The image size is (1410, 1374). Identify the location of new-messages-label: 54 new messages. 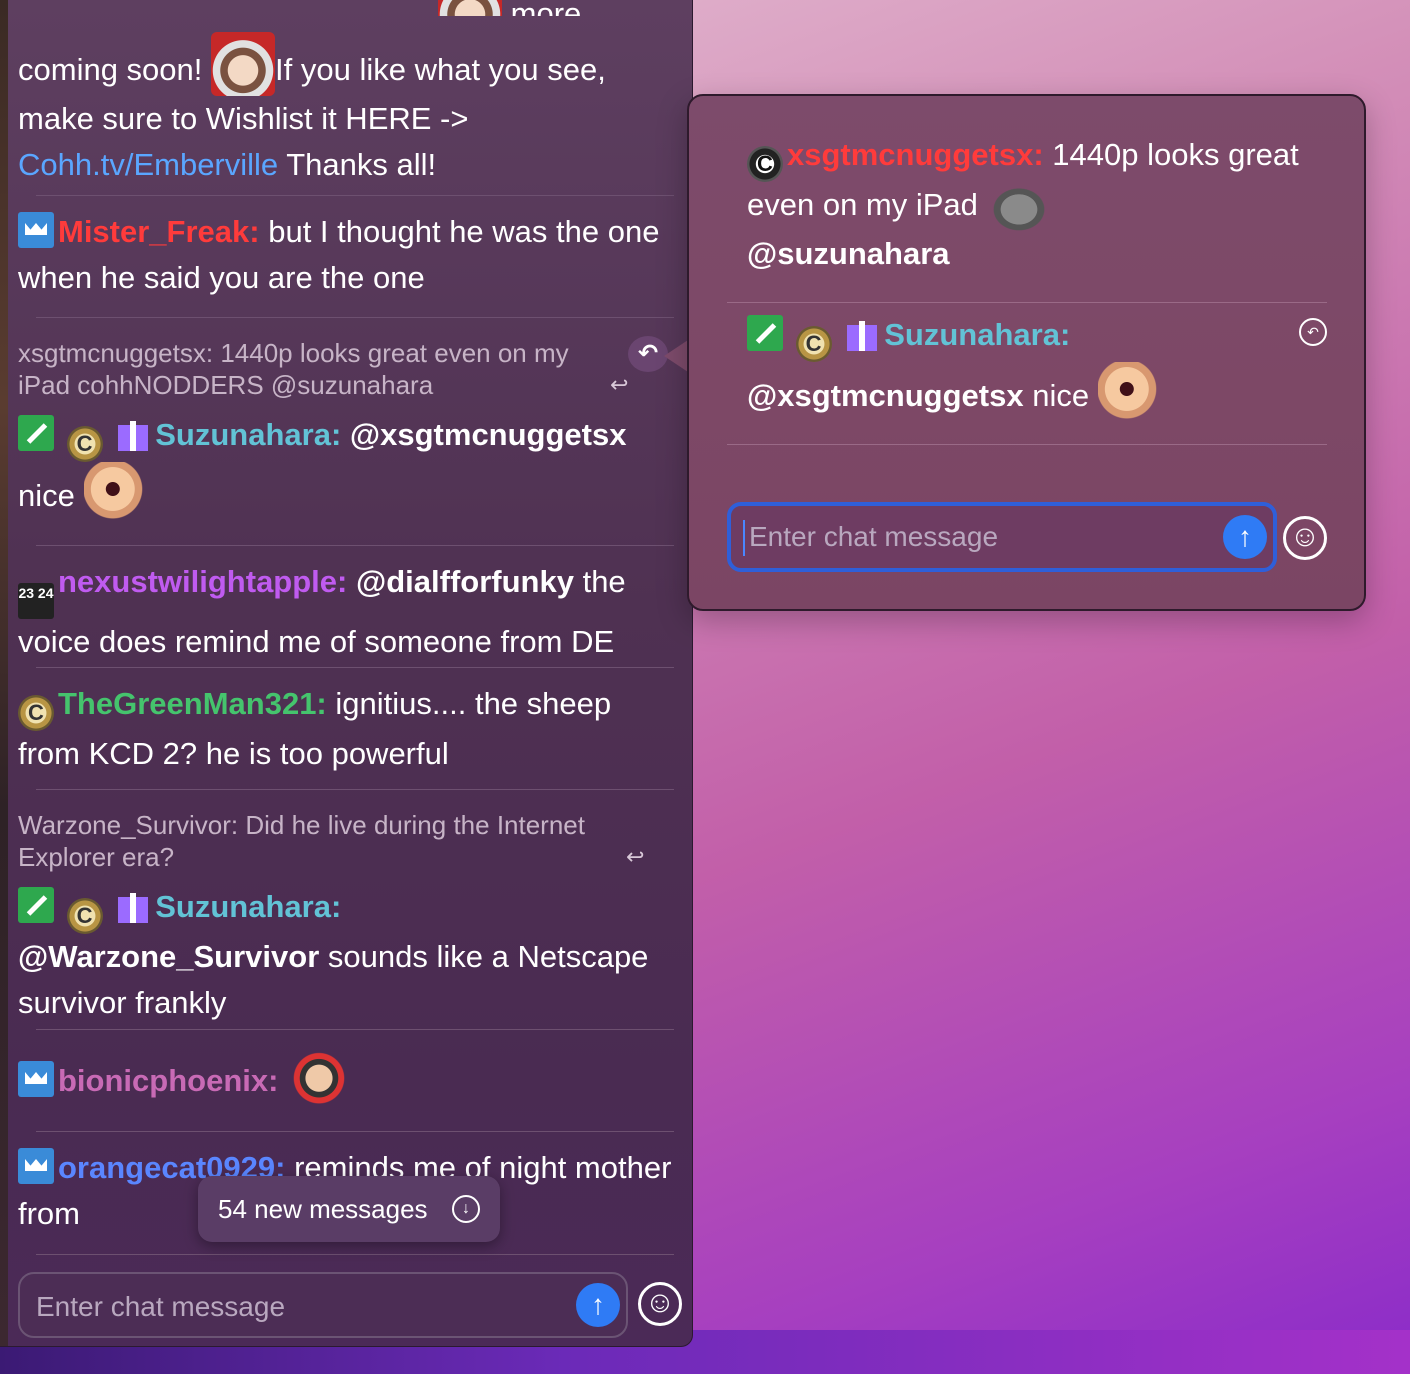
(323, 1209).